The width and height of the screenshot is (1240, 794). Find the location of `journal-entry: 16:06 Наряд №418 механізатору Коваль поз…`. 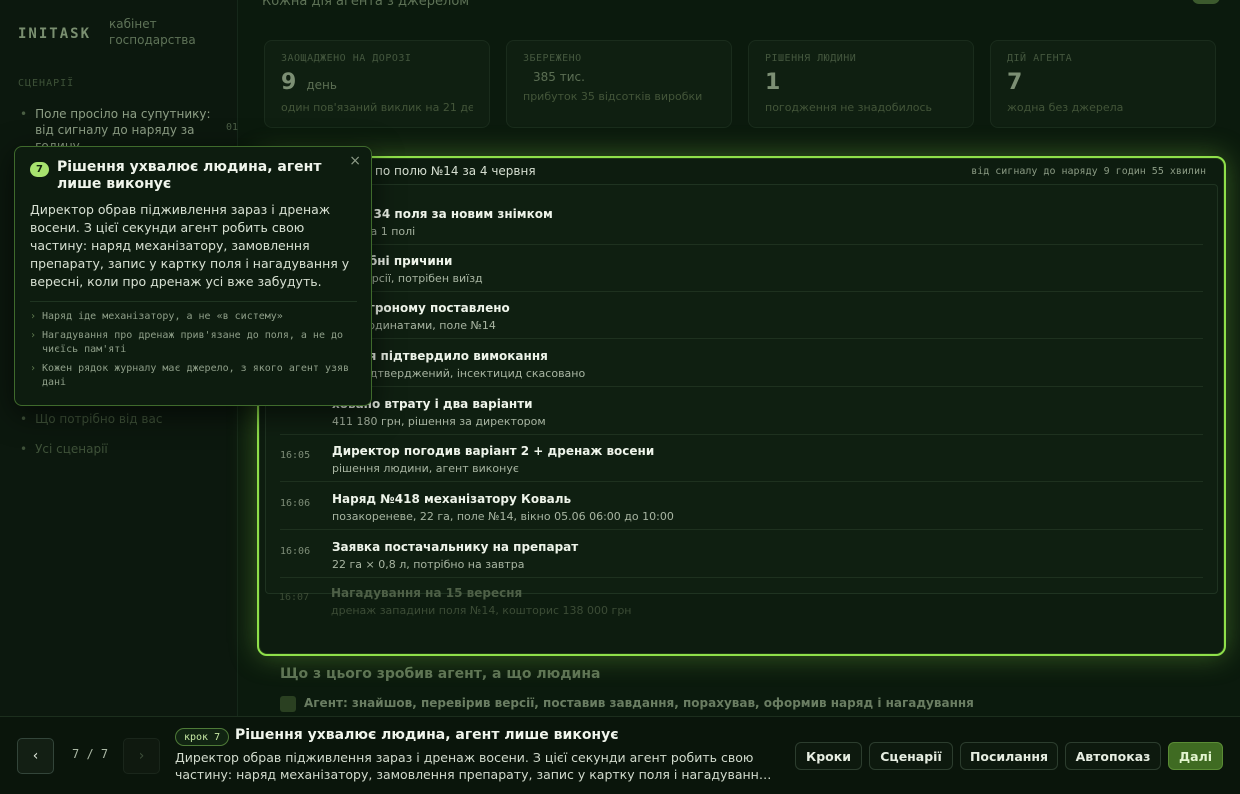

journal-entry: 16:06 Наряд №418 механізатору Коваль поз… is located at coordinates (741, 506).